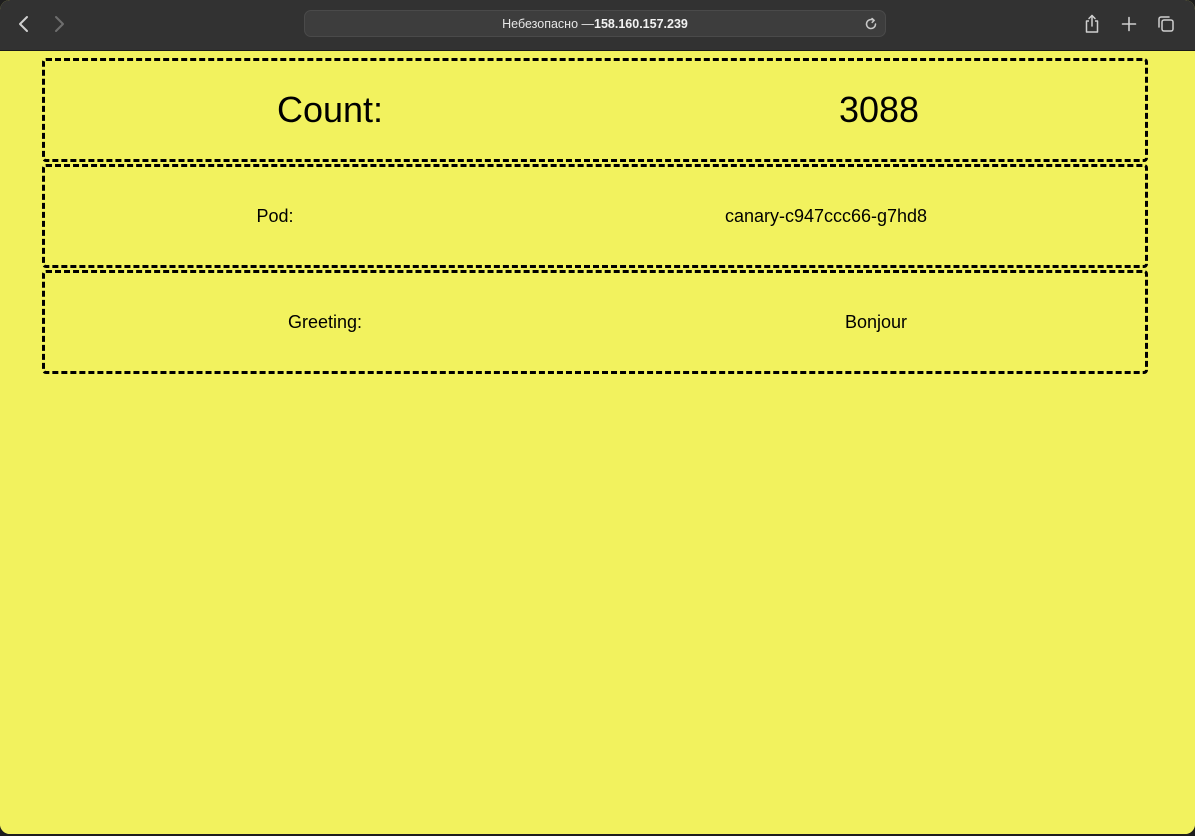  I want to click on pod-value: canary-c947ccc66-g7hd8, so click(826, 215).